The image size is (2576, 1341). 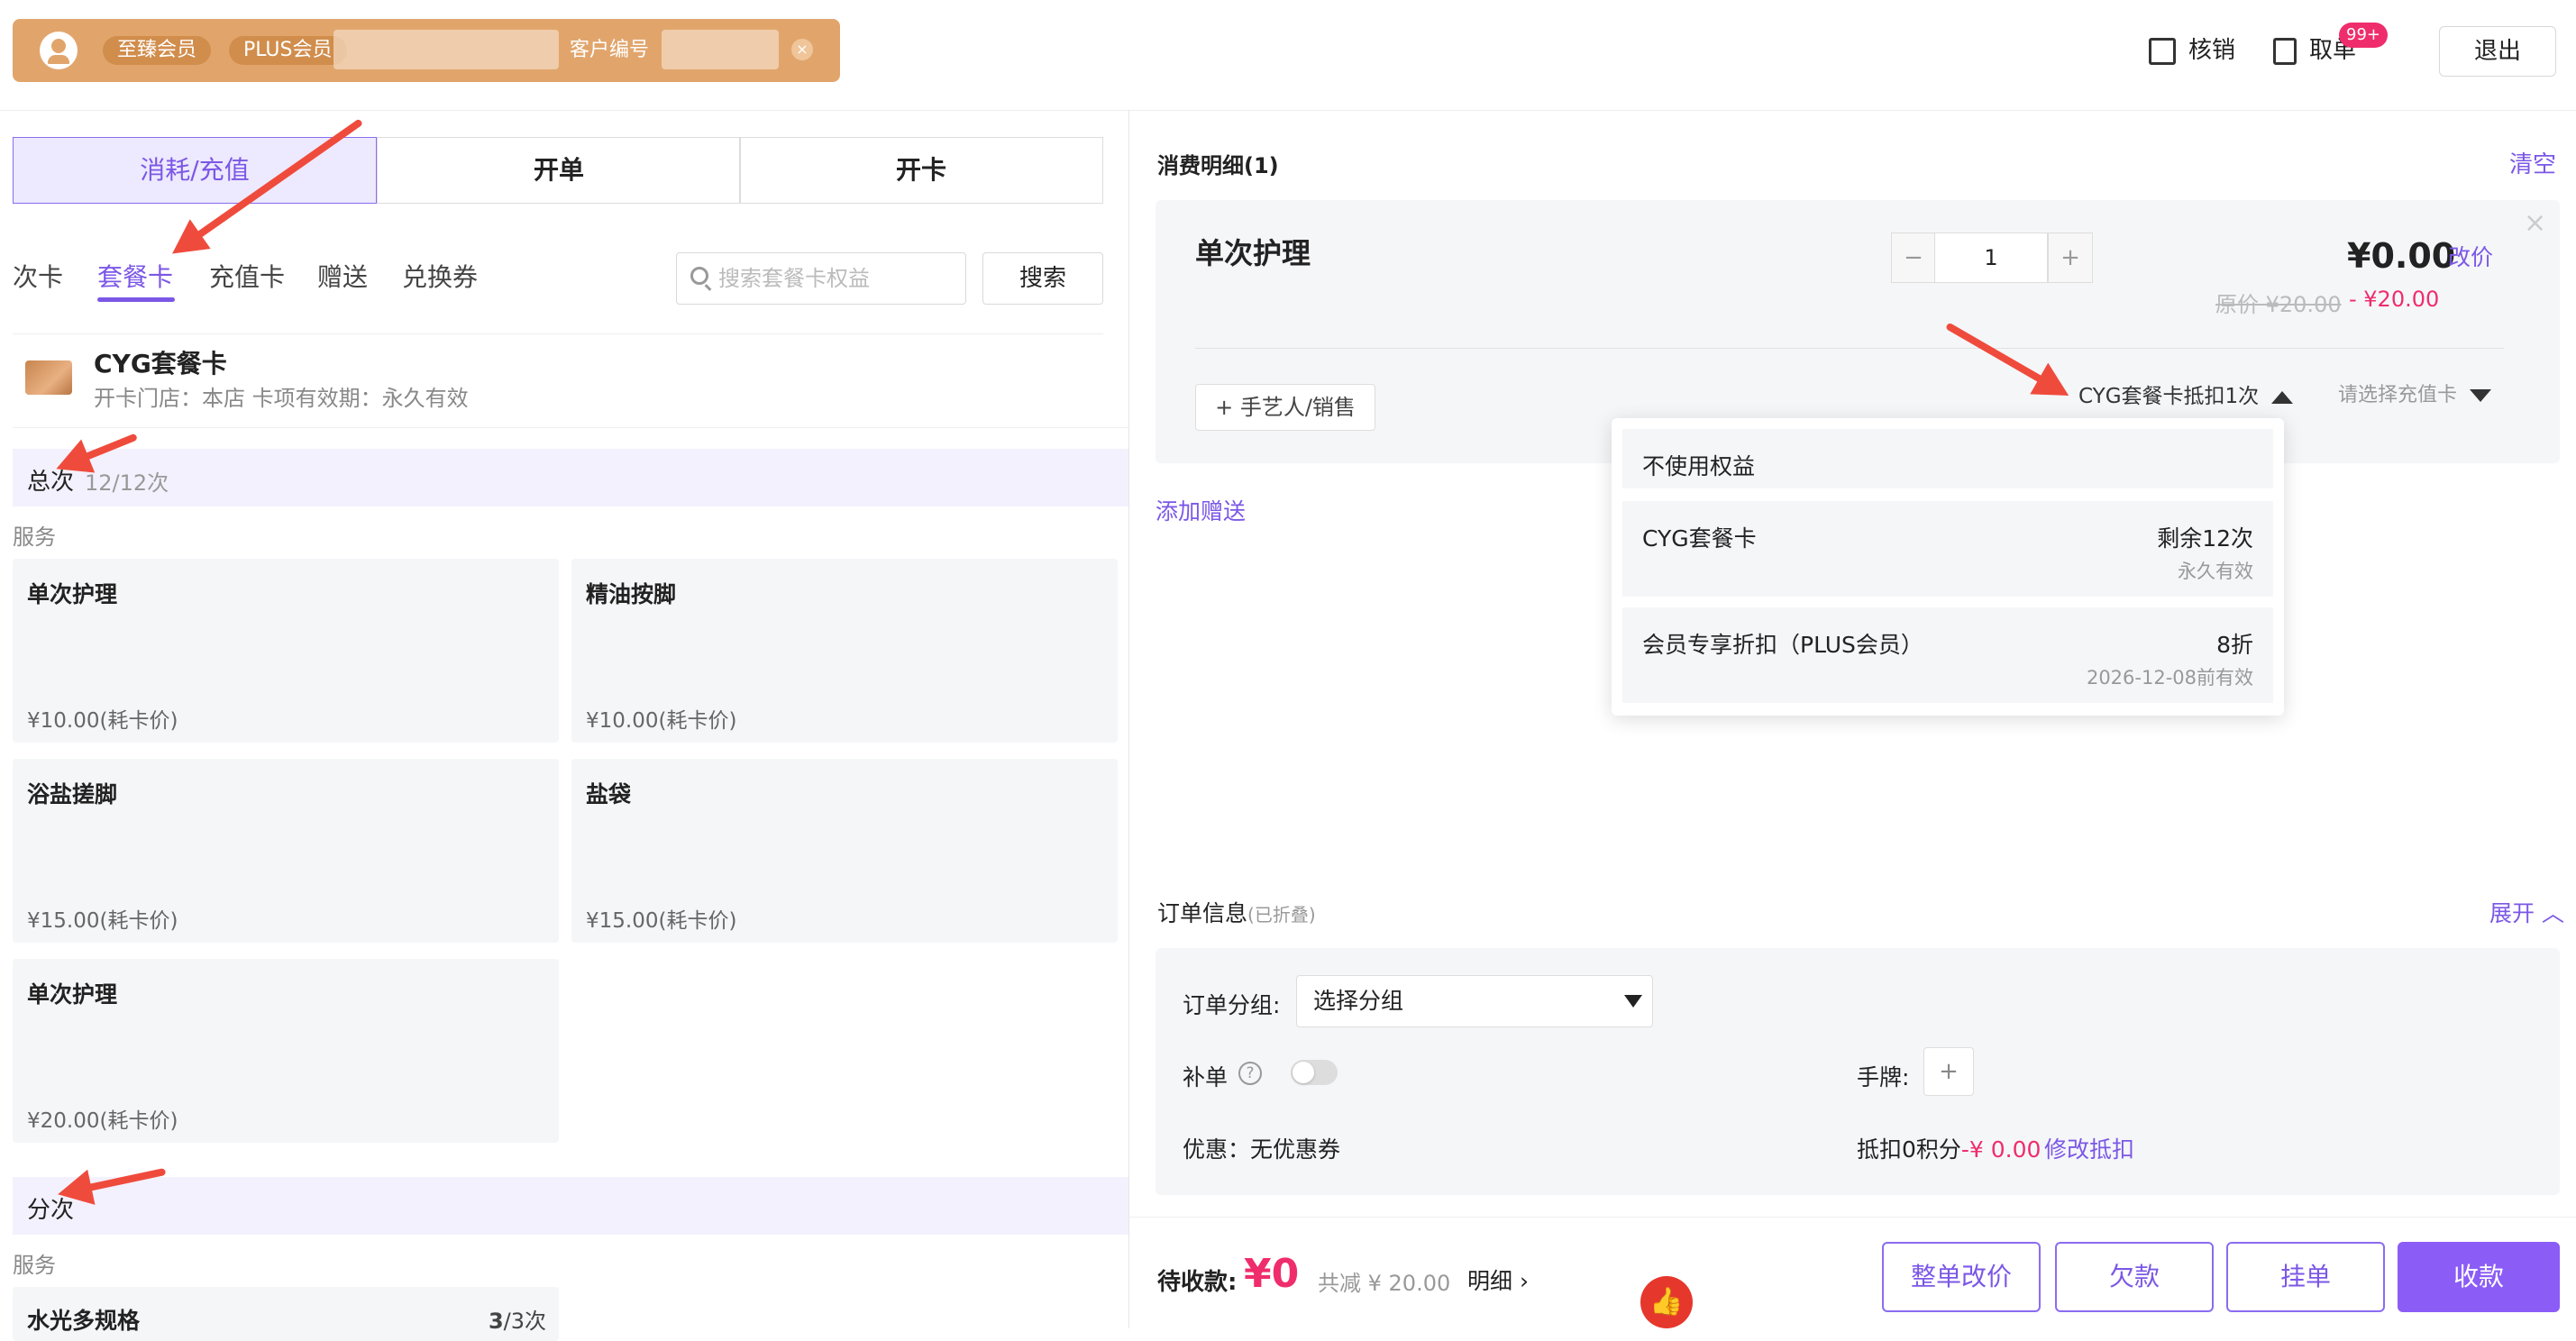 What do you see at coordinates (1950, 1150) in the screenshot?
I see `points-deduction: 抵扣0积分-¥ 0.00` at bounding box center [1950, 1150].